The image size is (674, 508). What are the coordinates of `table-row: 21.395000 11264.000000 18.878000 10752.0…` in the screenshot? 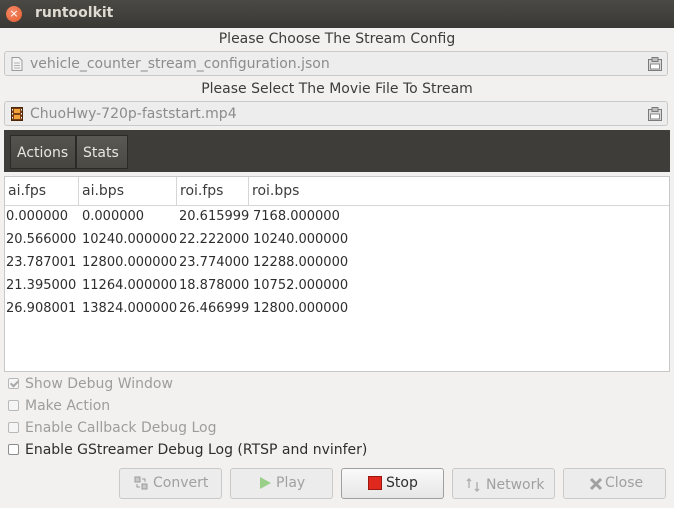 It's located at (337, 285).